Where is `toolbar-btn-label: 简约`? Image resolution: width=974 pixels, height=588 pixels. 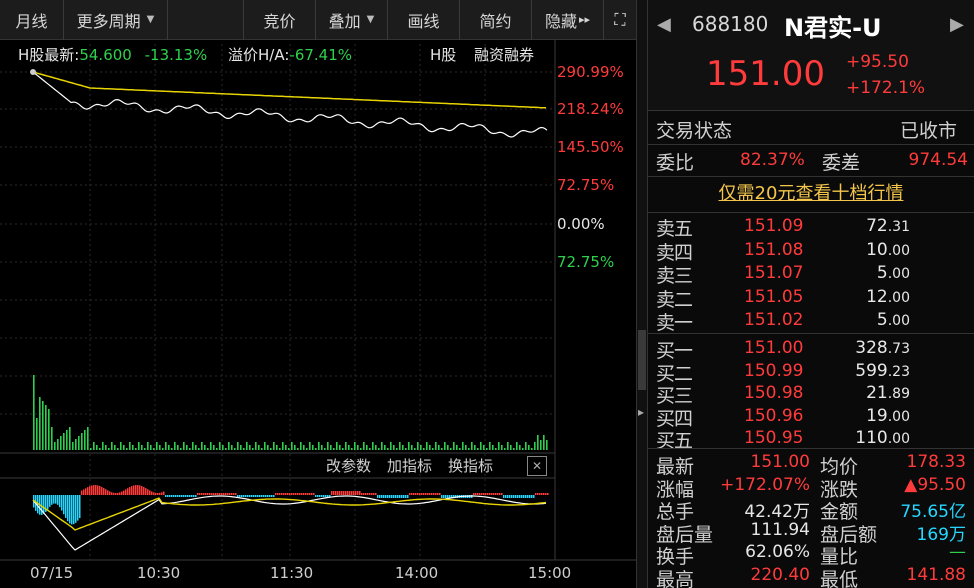 toolbar-btn-label: 简约 is located at coordinates (495, 21).